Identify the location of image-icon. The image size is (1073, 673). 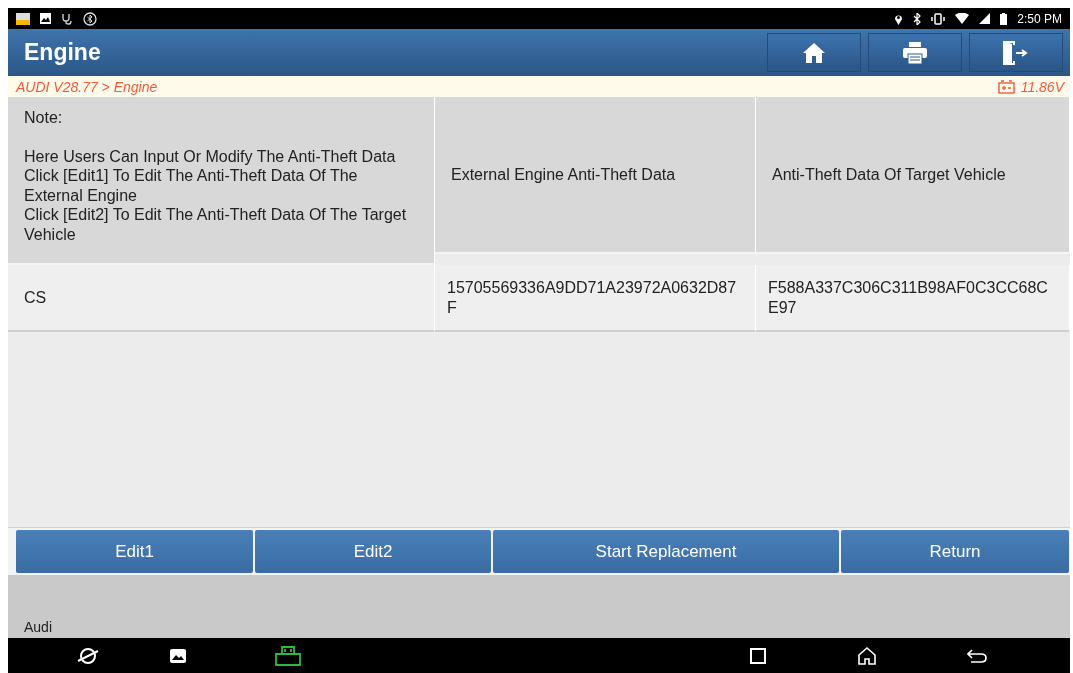
(45, 18).